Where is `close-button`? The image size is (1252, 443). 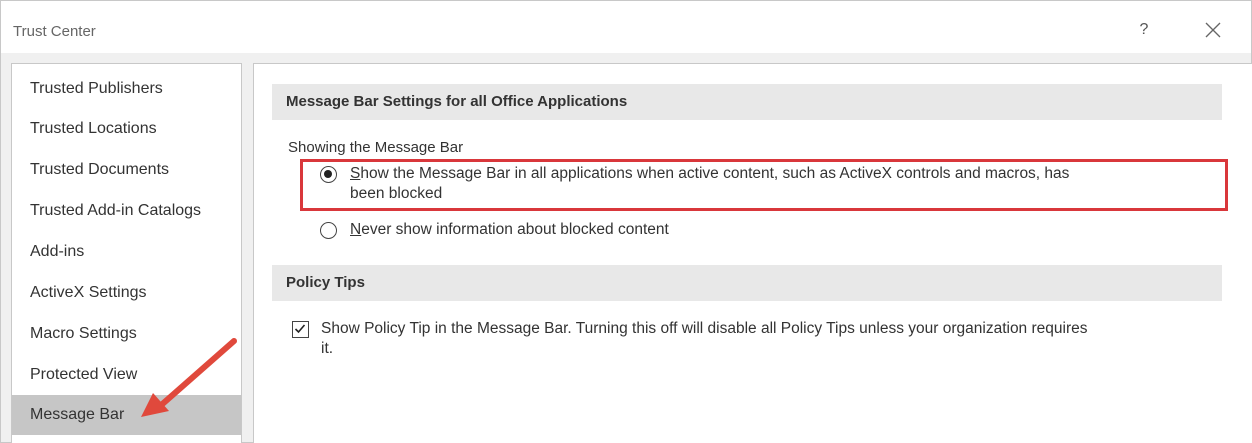
close-button is located at coordinates (1213, 30).